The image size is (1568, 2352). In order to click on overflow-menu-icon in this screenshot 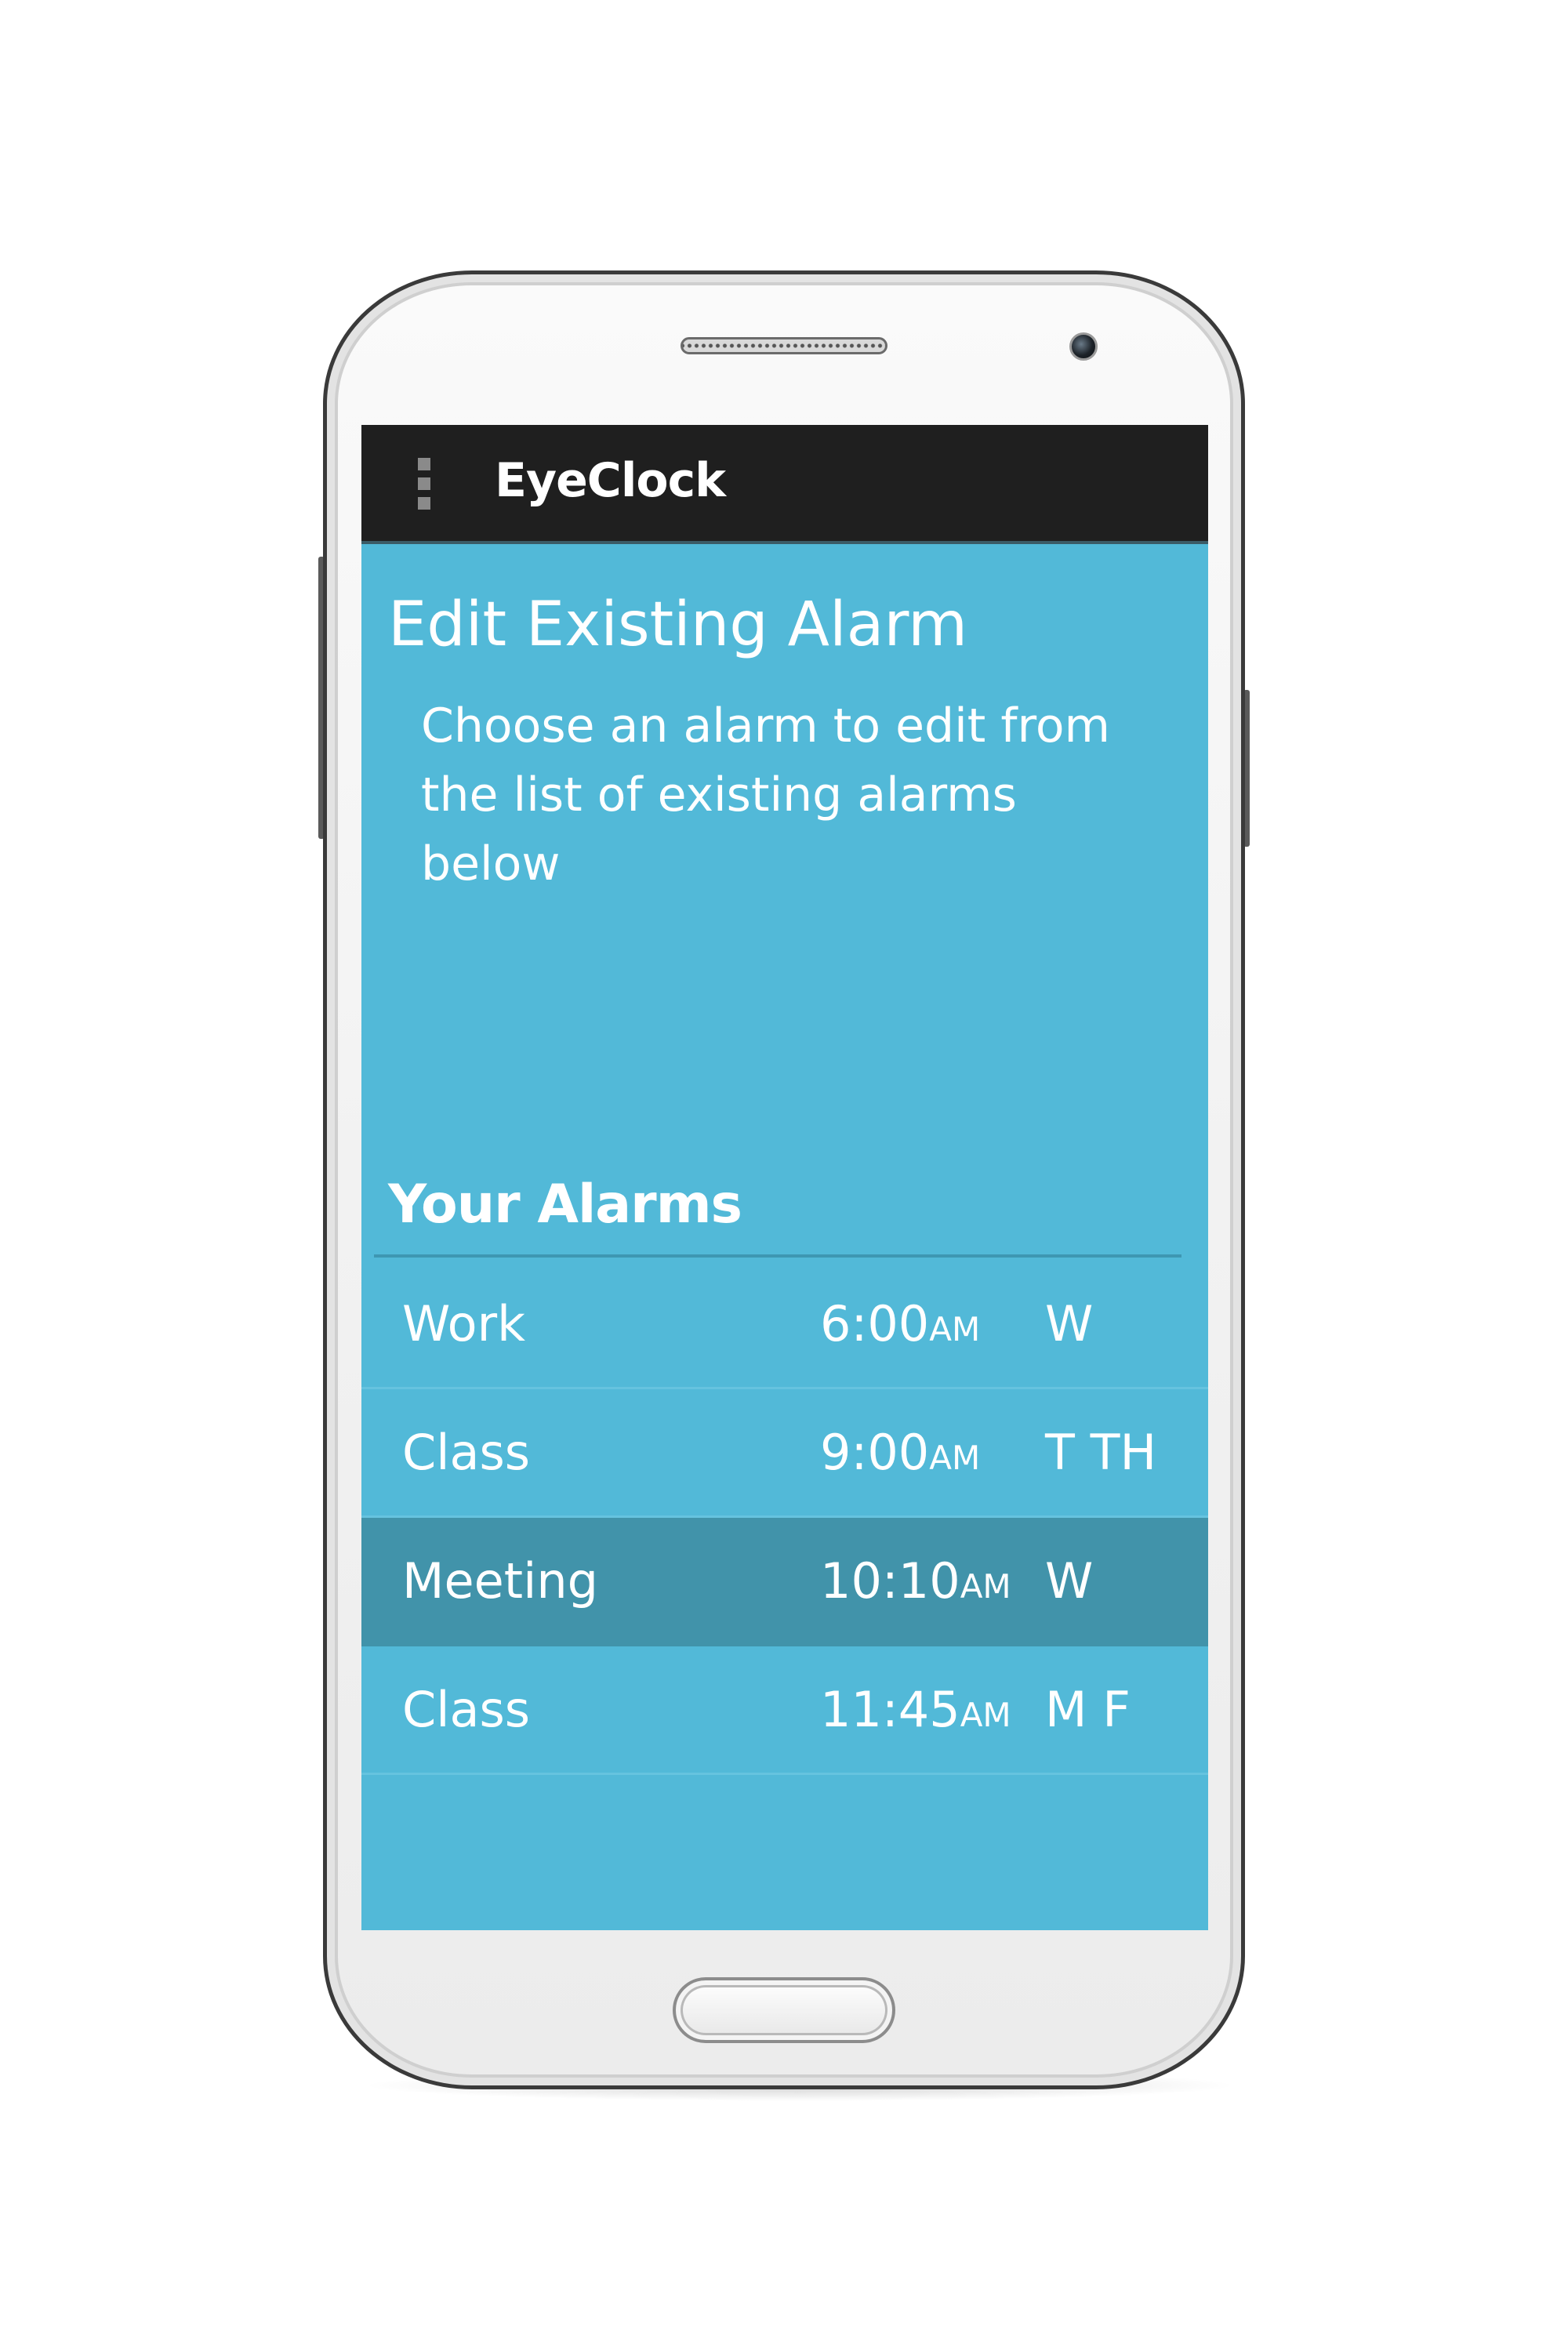, I will do `click(424, 484)`.